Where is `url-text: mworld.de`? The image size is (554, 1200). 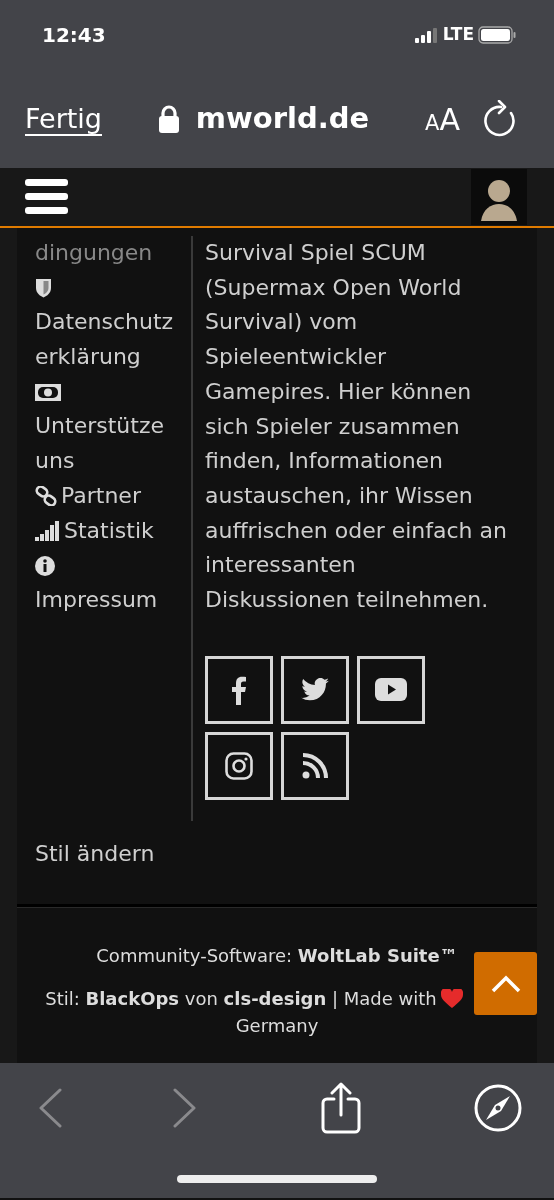
url-text: mworld.de is located at coordinates (282, 119).